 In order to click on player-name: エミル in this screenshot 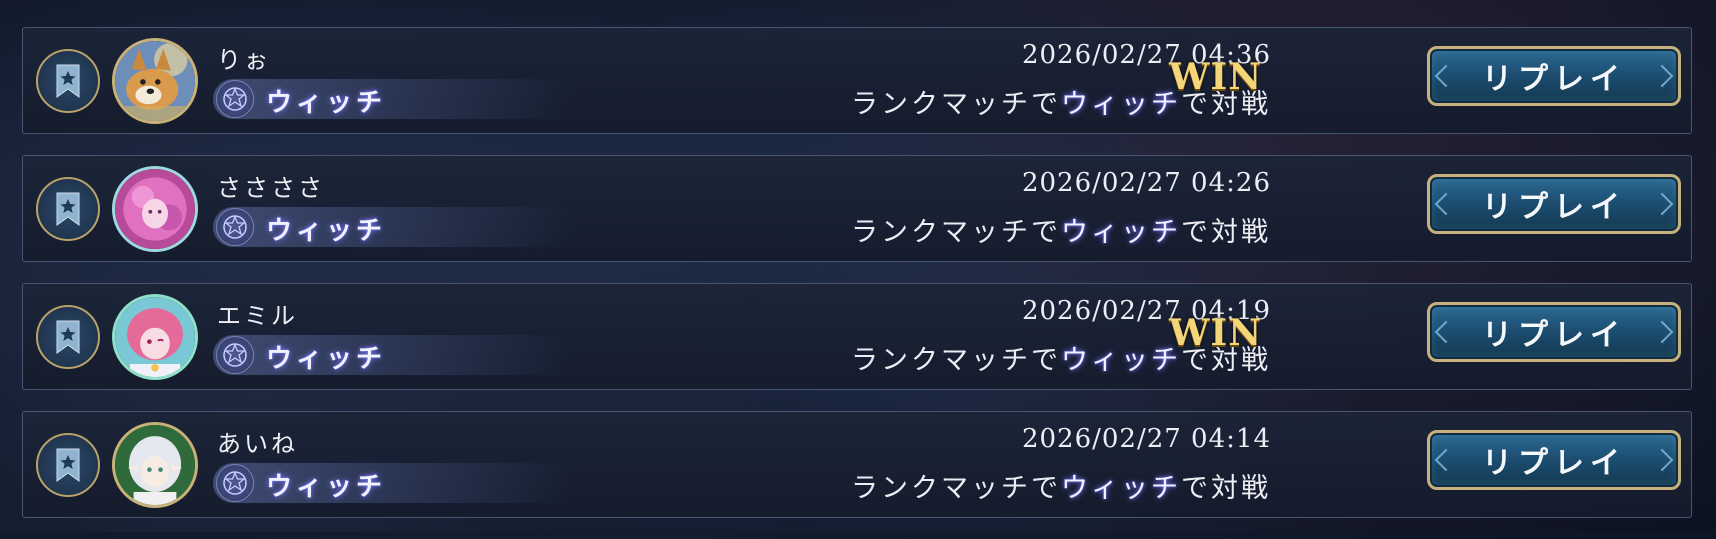, I will do `click(257, 316)`.